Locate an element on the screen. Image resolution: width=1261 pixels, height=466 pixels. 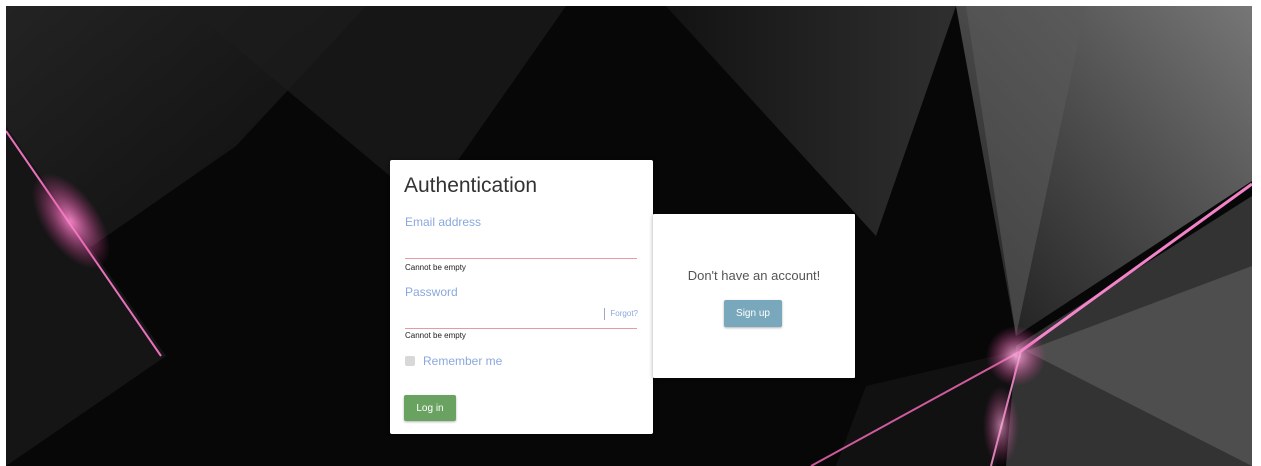
password-input is located at coordinates (497, 318).